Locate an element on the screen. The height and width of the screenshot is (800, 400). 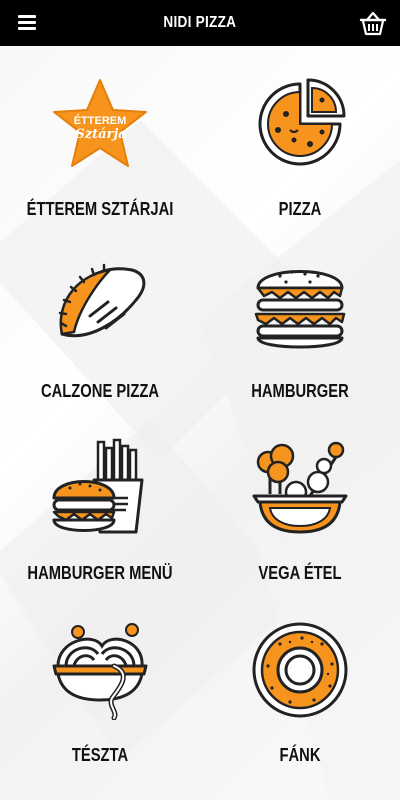
category-hamburger-menu: HAMBURGER MENÜ is located at coordinates (100, 511).